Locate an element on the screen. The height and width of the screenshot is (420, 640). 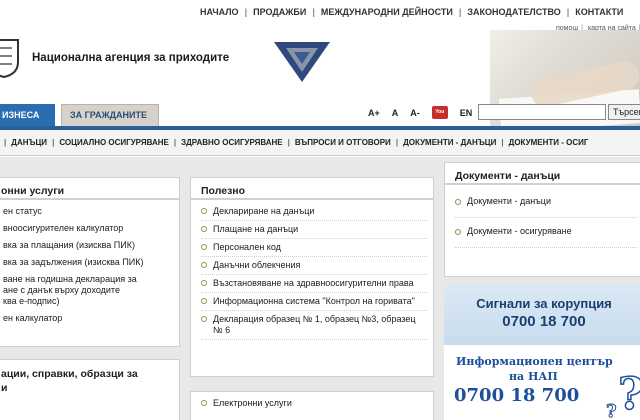
main-nav-documents-taxes: ДОКУМЕНТИ - ДАНЪЦИ is located at coordinates (449, 142).